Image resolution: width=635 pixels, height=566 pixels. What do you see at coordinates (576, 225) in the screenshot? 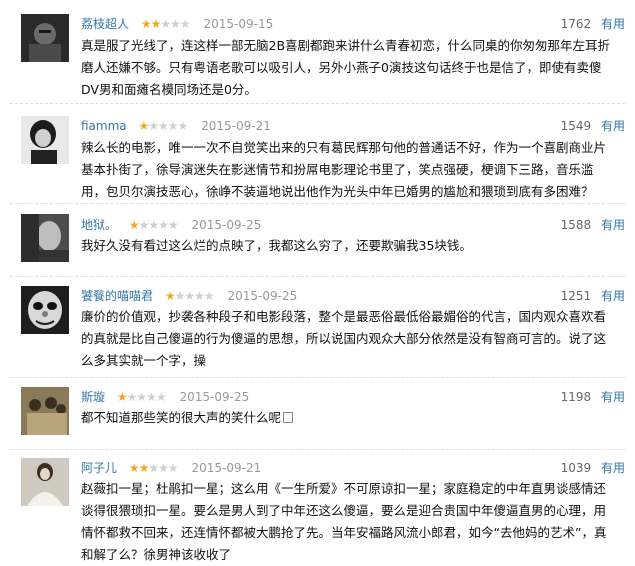
I see `vote-count: 1588` at bounding box center [576, 225].